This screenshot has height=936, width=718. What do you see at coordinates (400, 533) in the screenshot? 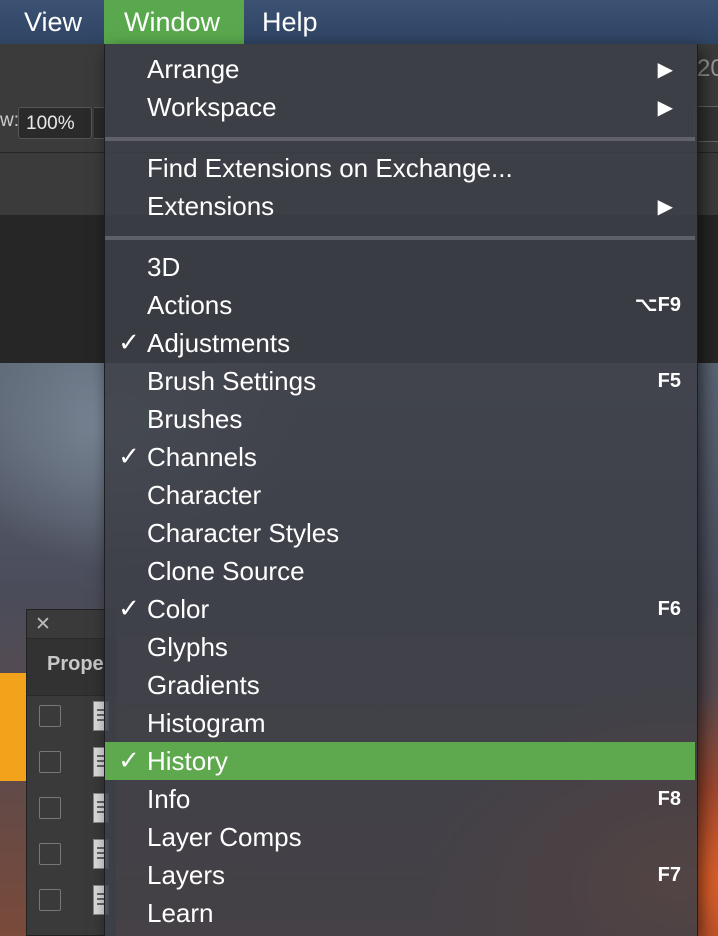
I see `menu-item-character-styles: Character Styles` at bounding box center [400, 533].